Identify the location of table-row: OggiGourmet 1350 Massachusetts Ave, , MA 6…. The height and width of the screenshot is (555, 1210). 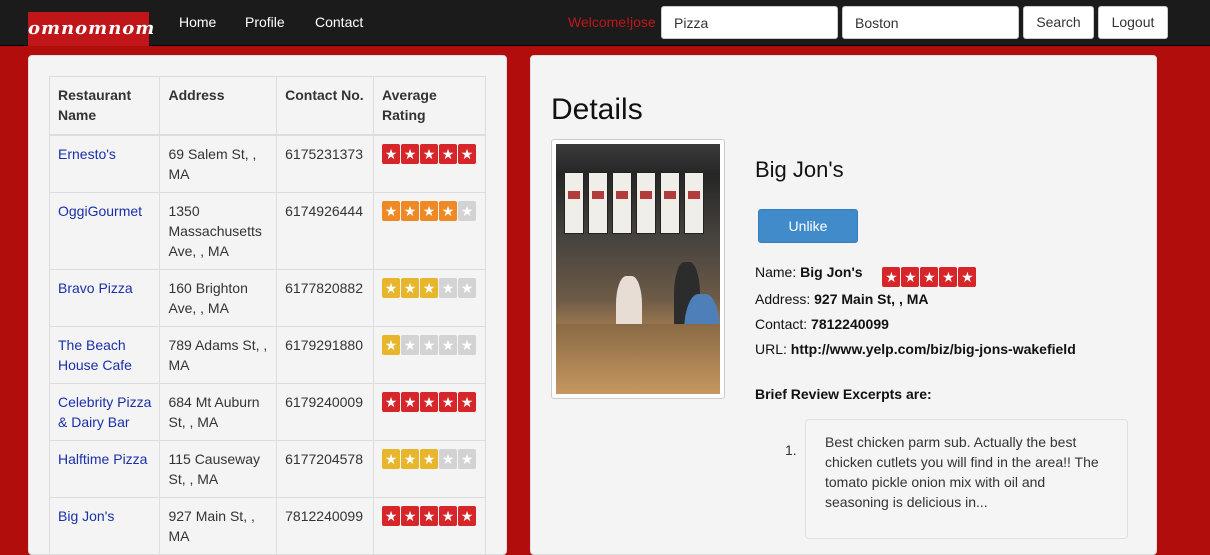
(267, 230).